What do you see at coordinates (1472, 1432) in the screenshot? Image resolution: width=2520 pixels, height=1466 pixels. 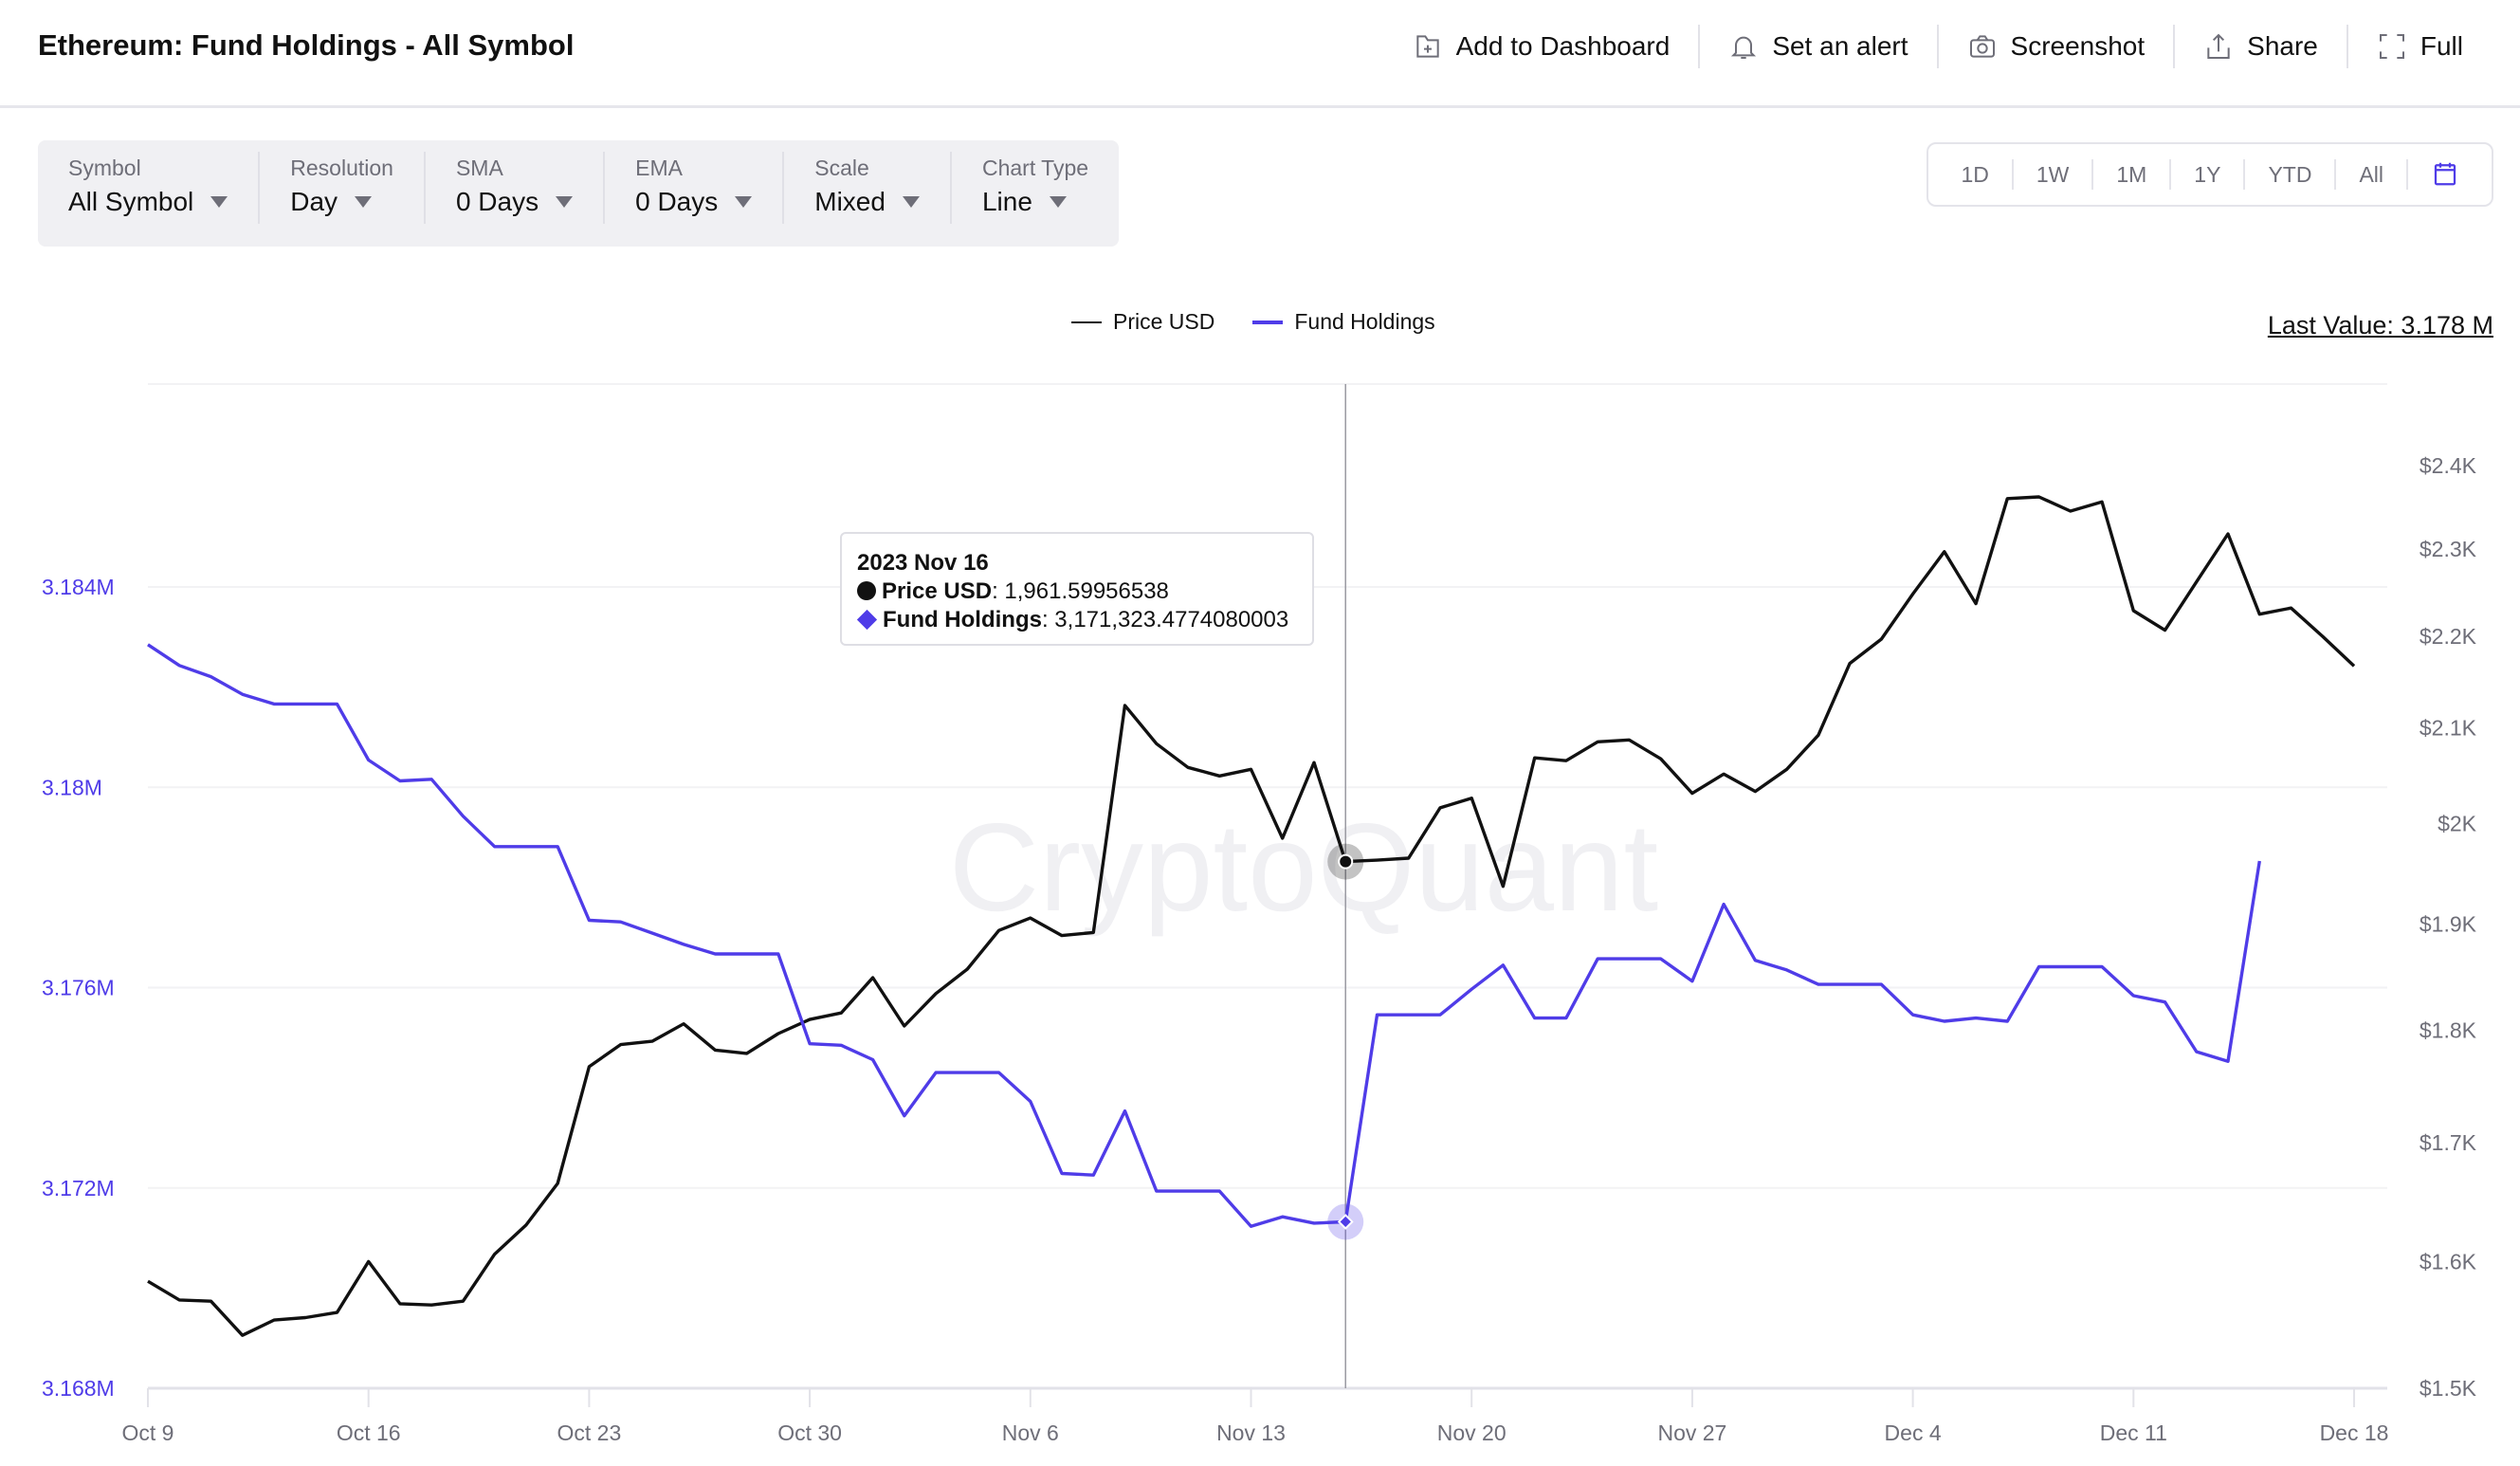 I see `x-axis-tick: Nov 20` at bounding box center [1472, 1432].